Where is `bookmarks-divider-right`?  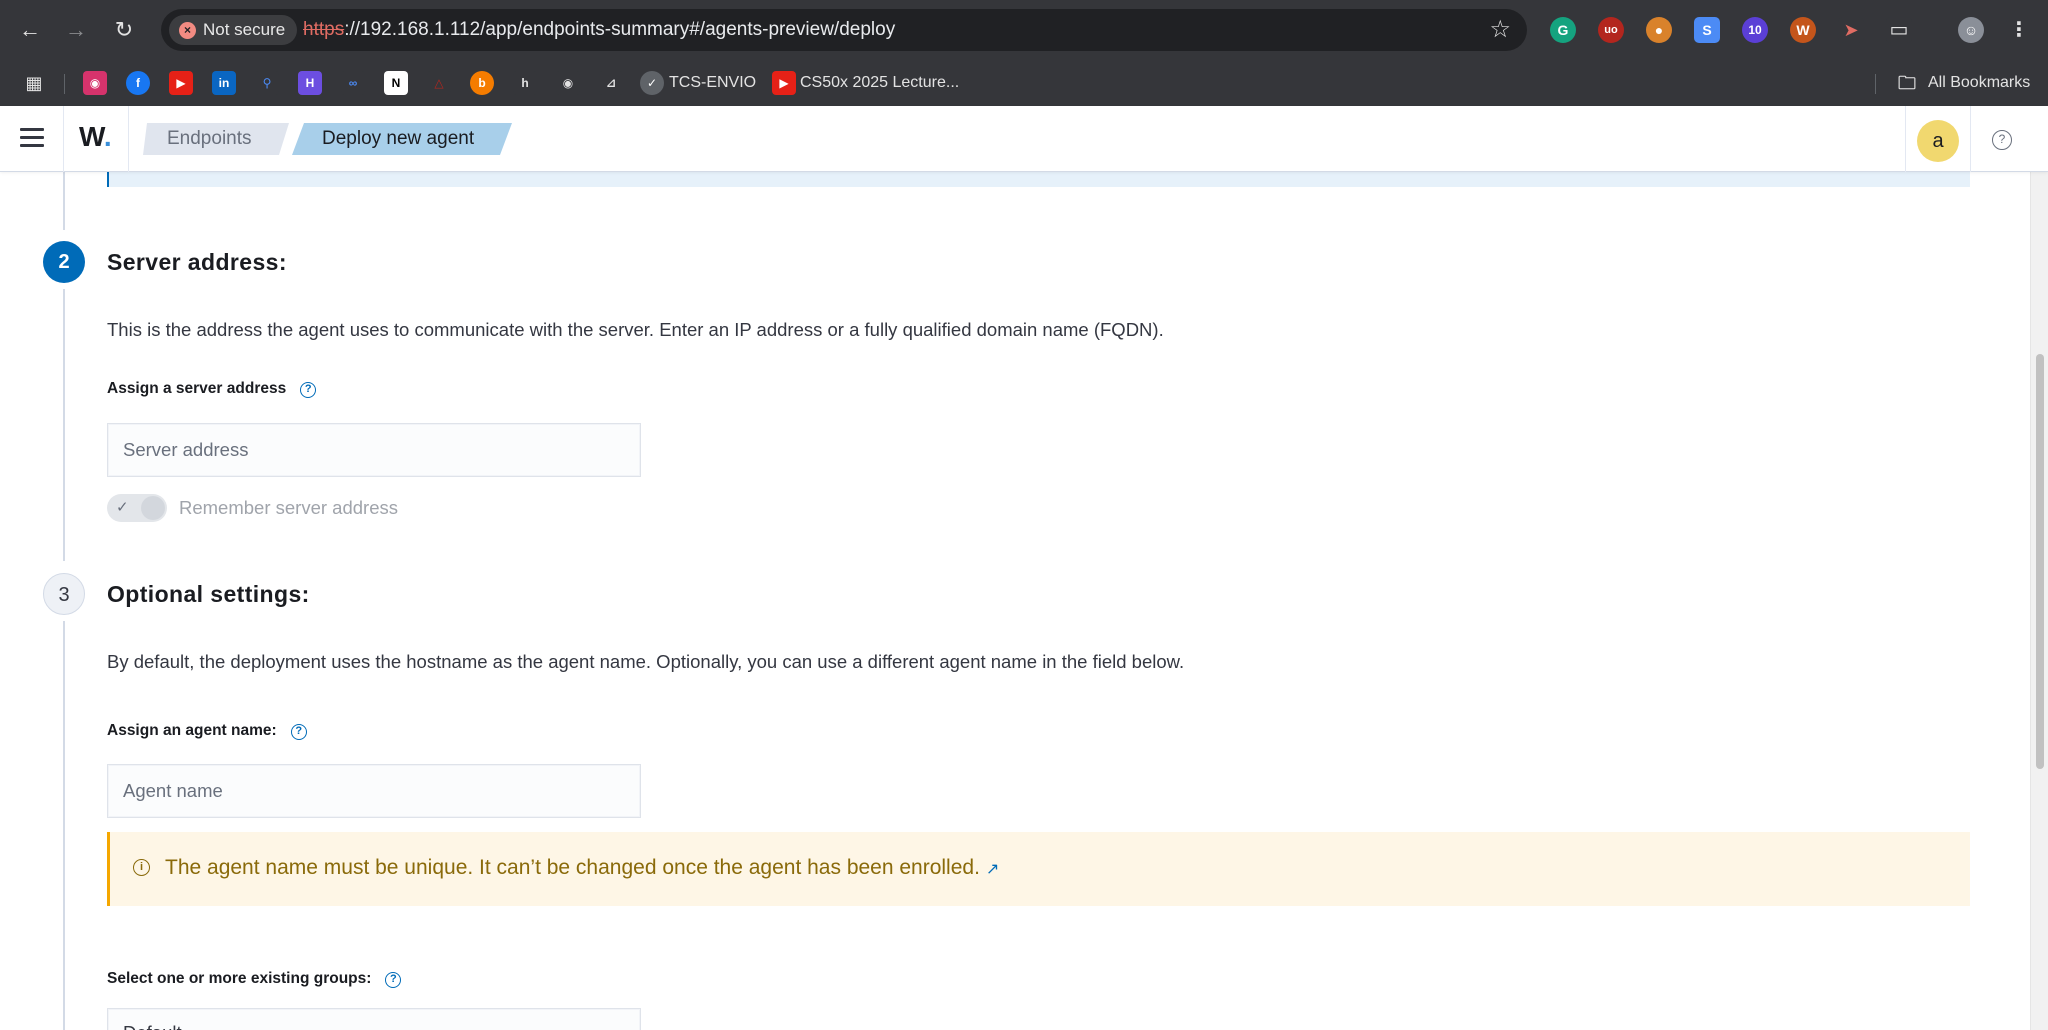
bookmarks-divider-right is located at coordinates (1875, 84).